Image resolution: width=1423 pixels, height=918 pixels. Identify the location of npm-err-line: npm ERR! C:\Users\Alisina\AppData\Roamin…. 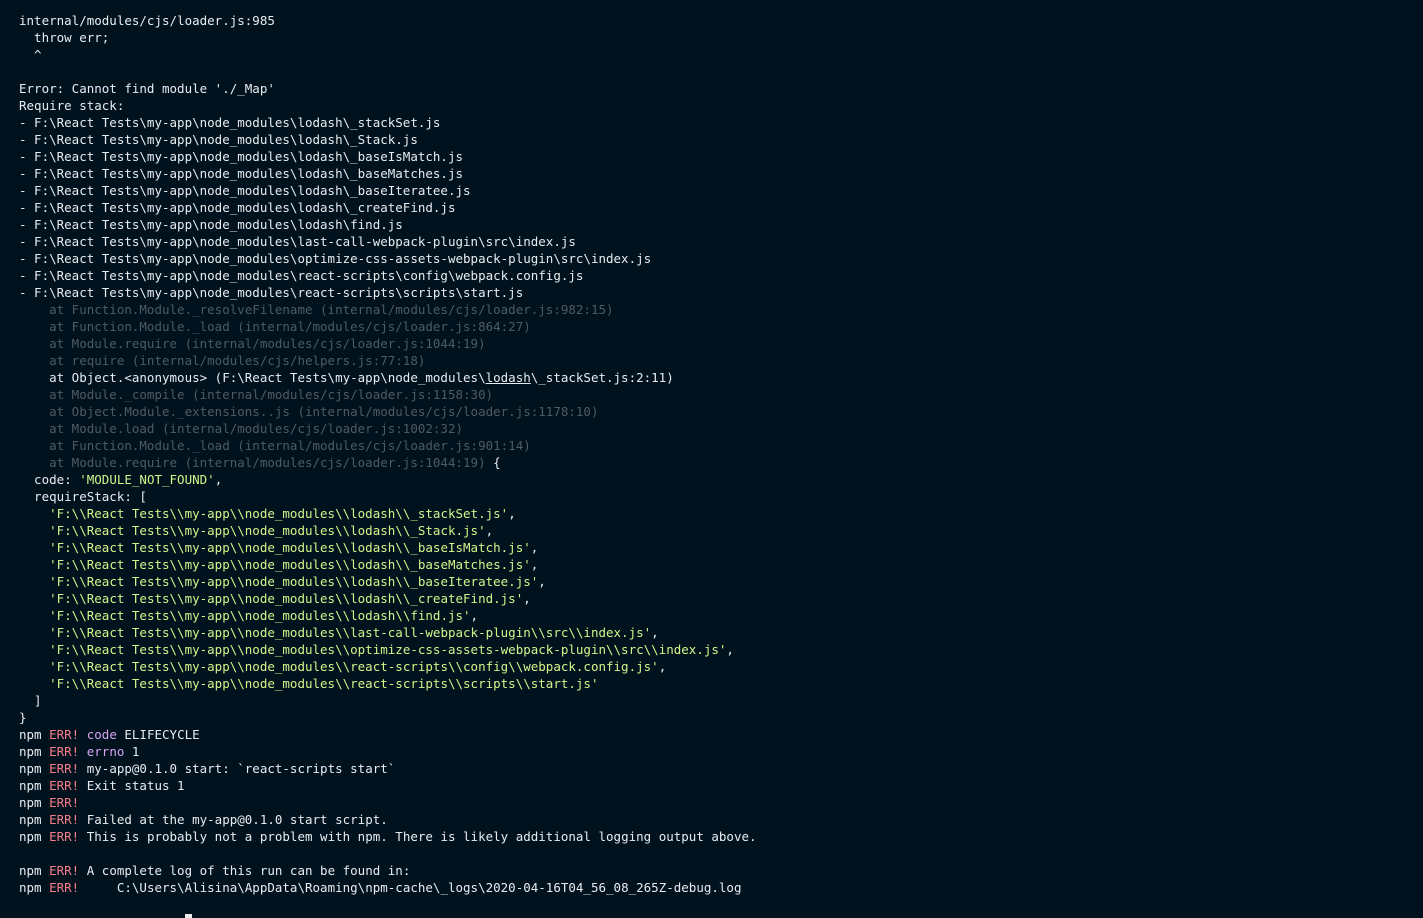
(721, 887).